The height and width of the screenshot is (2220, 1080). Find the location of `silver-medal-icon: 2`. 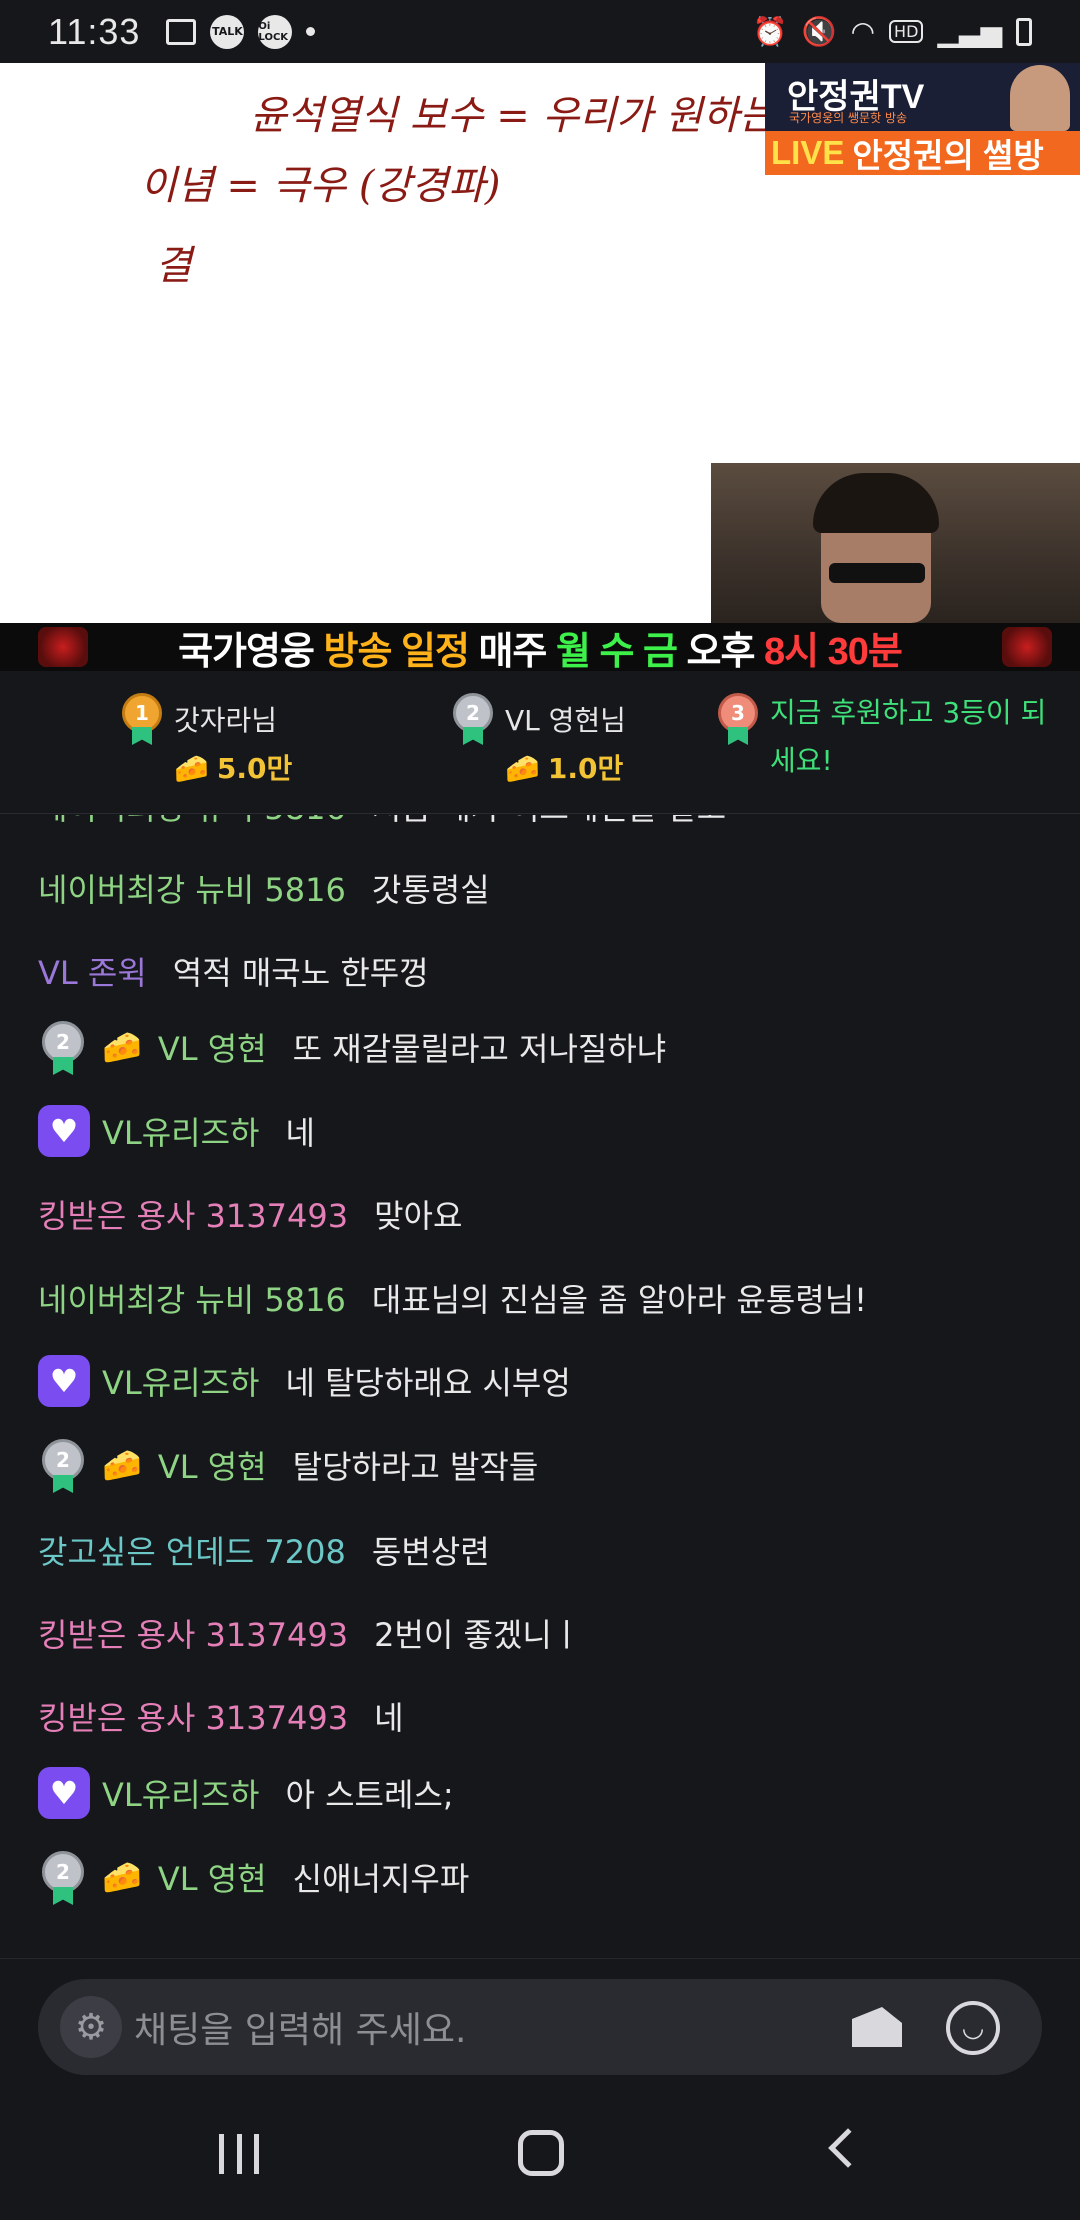

silver-medal-icon: 2 is located at coordinates (473, 719).